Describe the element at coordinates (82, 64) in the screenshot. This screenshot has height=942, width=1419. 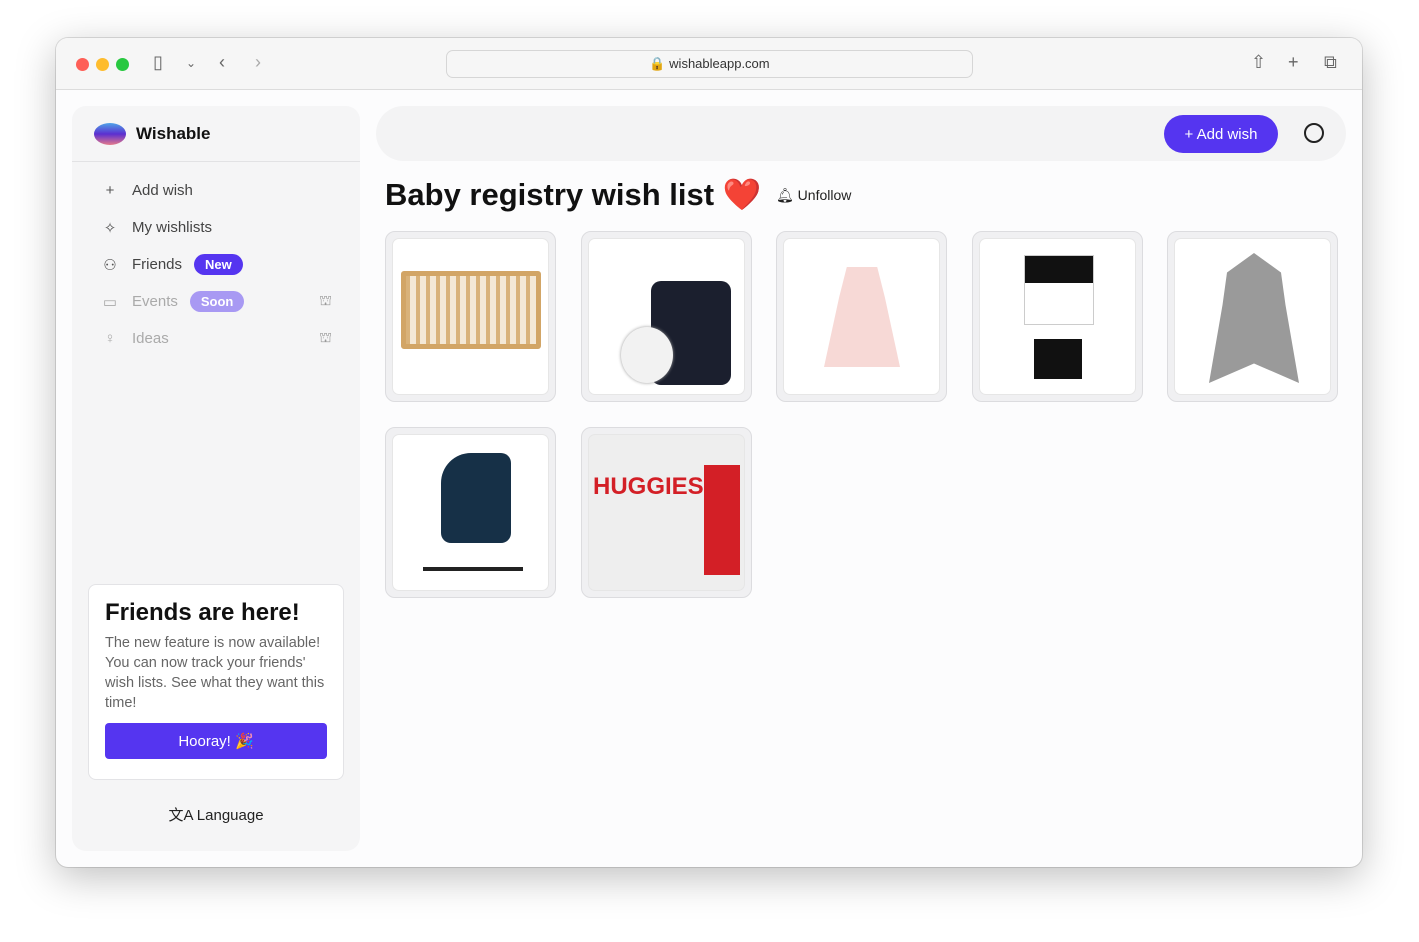
I see `close-button` at that location.